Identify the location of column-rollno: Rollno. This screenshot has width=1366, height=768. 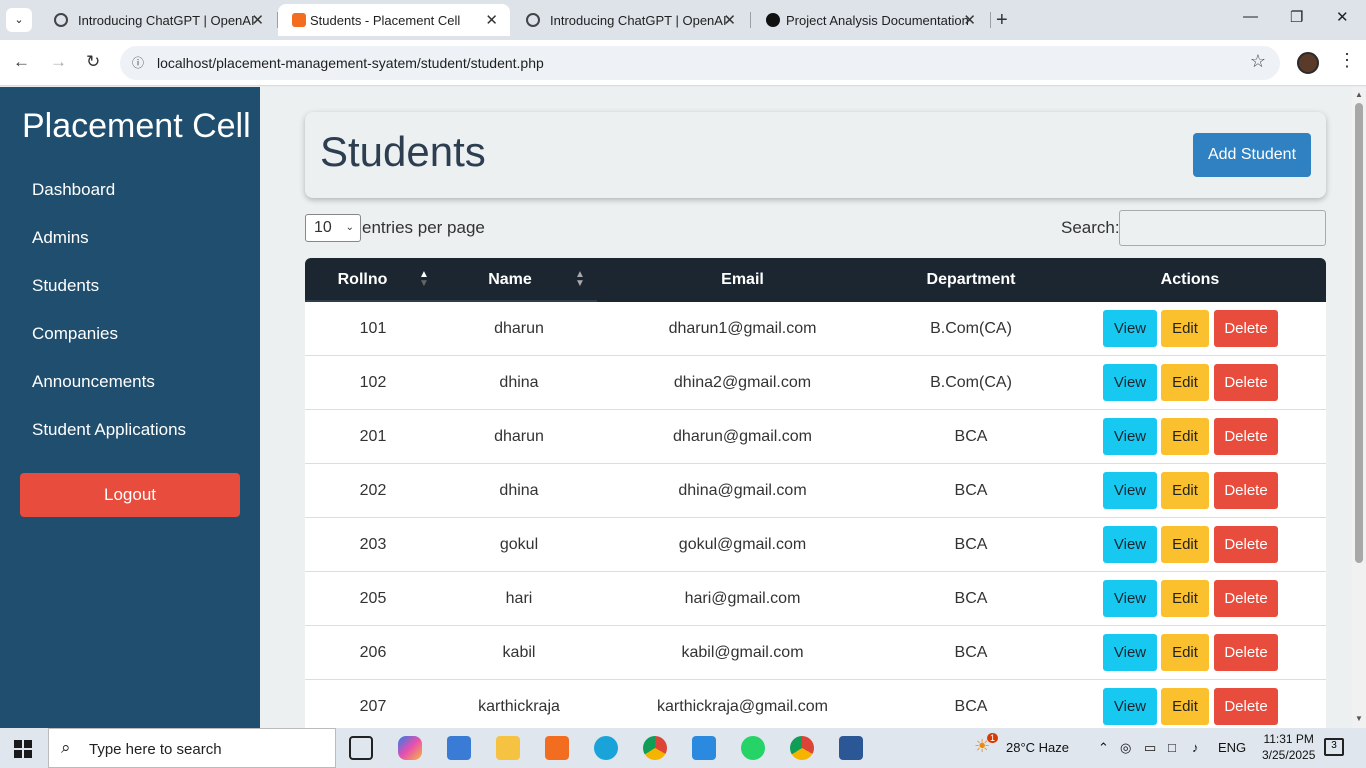
(362, 280).